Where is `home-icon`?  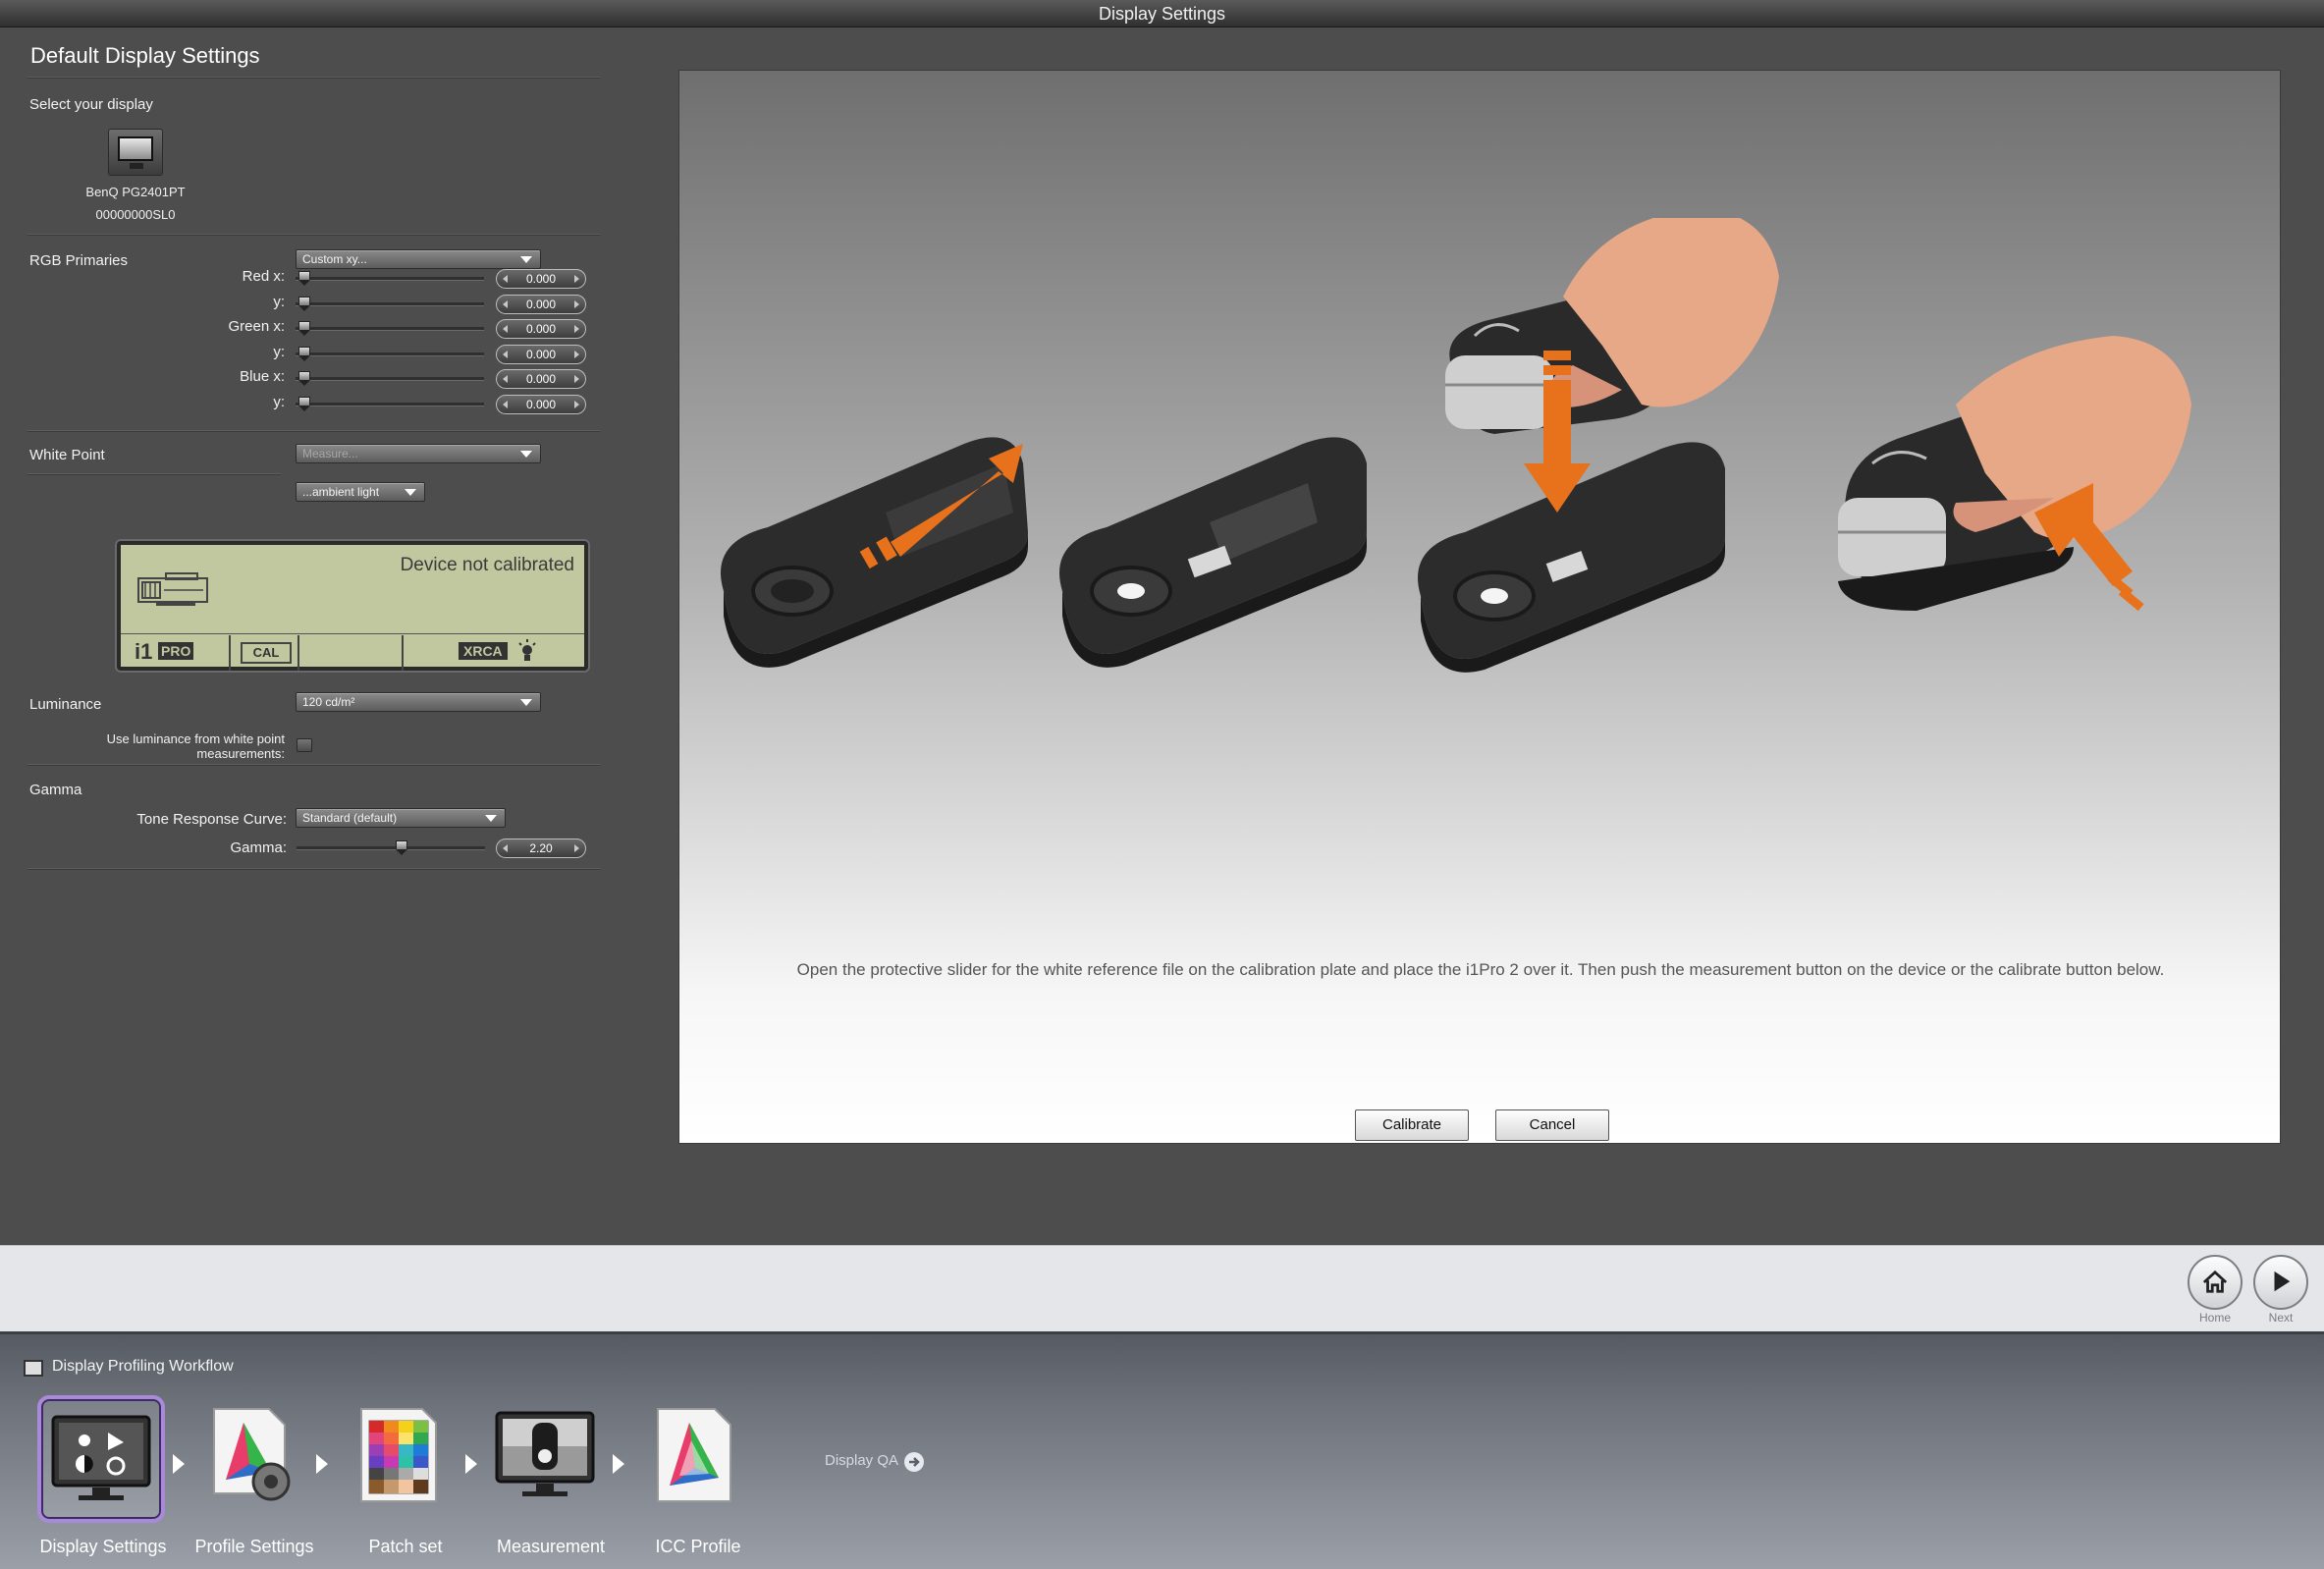
home-icon is located at coordinates (2215, 1281).